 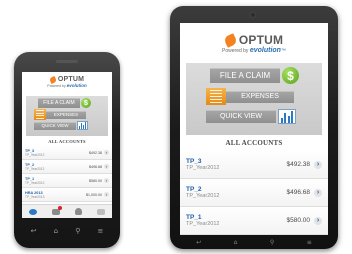 I want to click on account-name: TP_1, so click(x=194, y=217).